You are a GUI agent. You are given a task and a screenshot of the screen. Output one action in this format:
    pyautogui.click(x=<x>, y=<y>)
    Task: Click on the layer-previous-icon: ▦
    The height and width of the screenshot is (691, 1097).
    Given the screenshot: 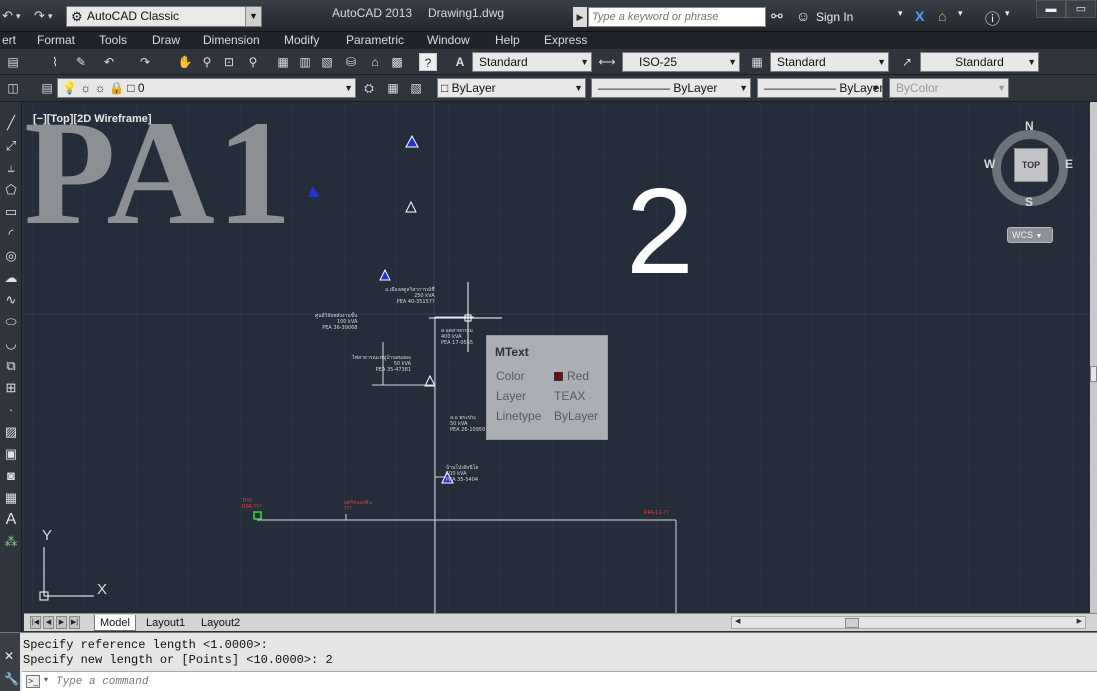 What is the action you would take?
    pyautogui.click(x=393, y=88)
    